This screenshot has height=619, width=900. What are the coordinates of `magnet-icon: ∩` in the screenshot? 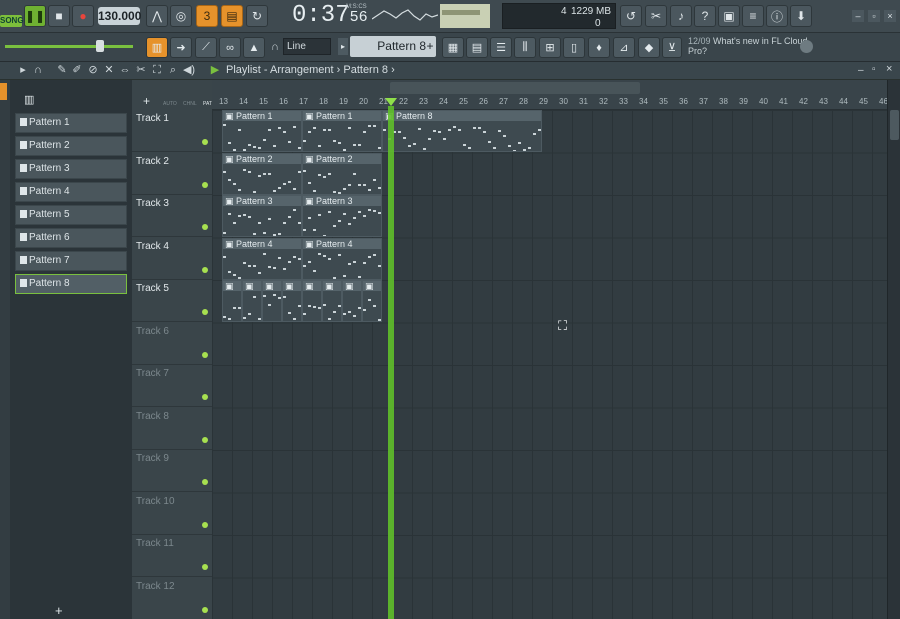 It's located at (275, 47).